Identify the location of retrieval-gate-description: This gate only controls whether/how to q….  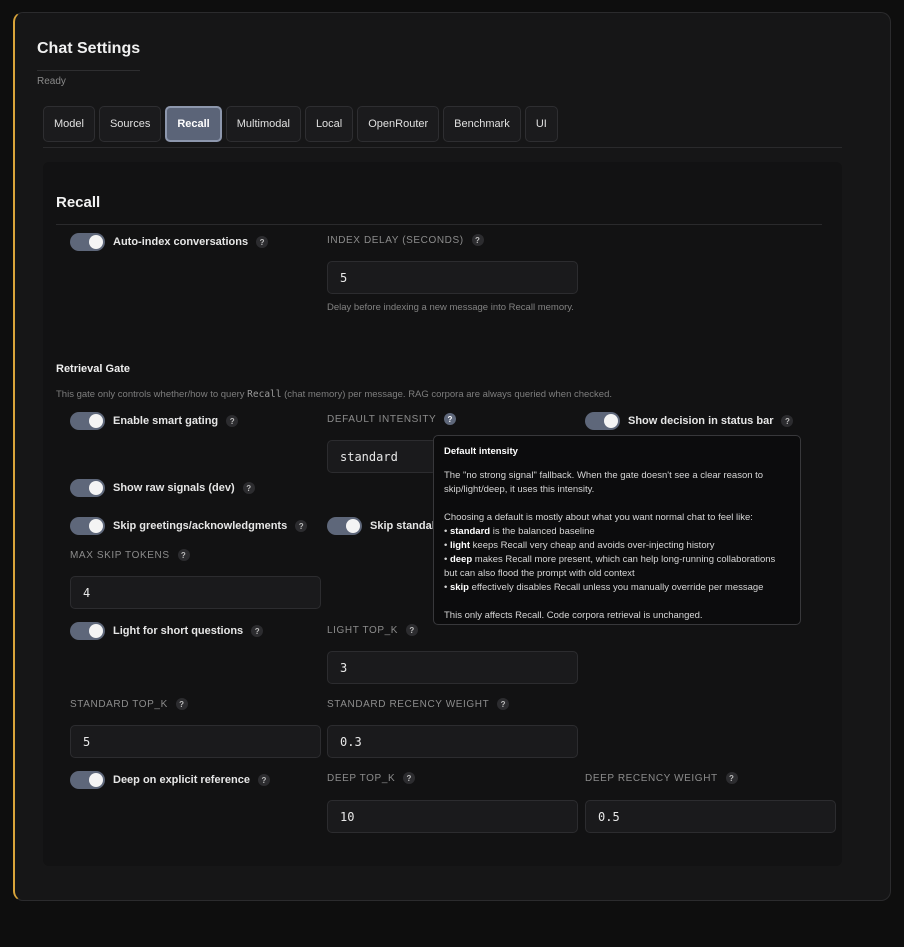
(334, 394).